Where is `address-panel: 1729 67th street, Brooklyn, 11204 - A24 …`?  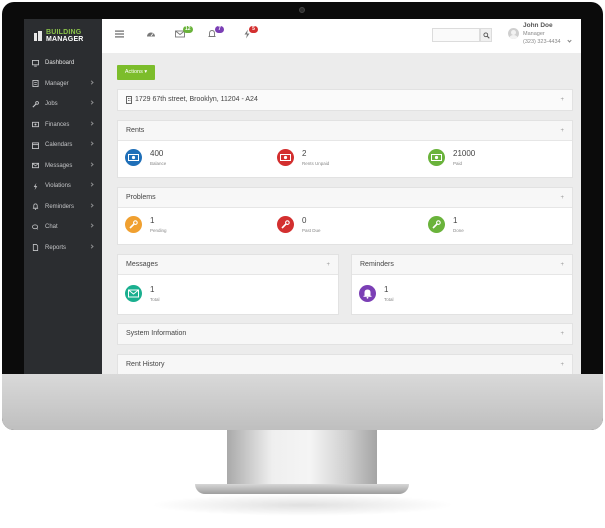 address-panel: 1729 67th street, Brooklyn, 11204 - A24 … is located at coordinates (345, 100).